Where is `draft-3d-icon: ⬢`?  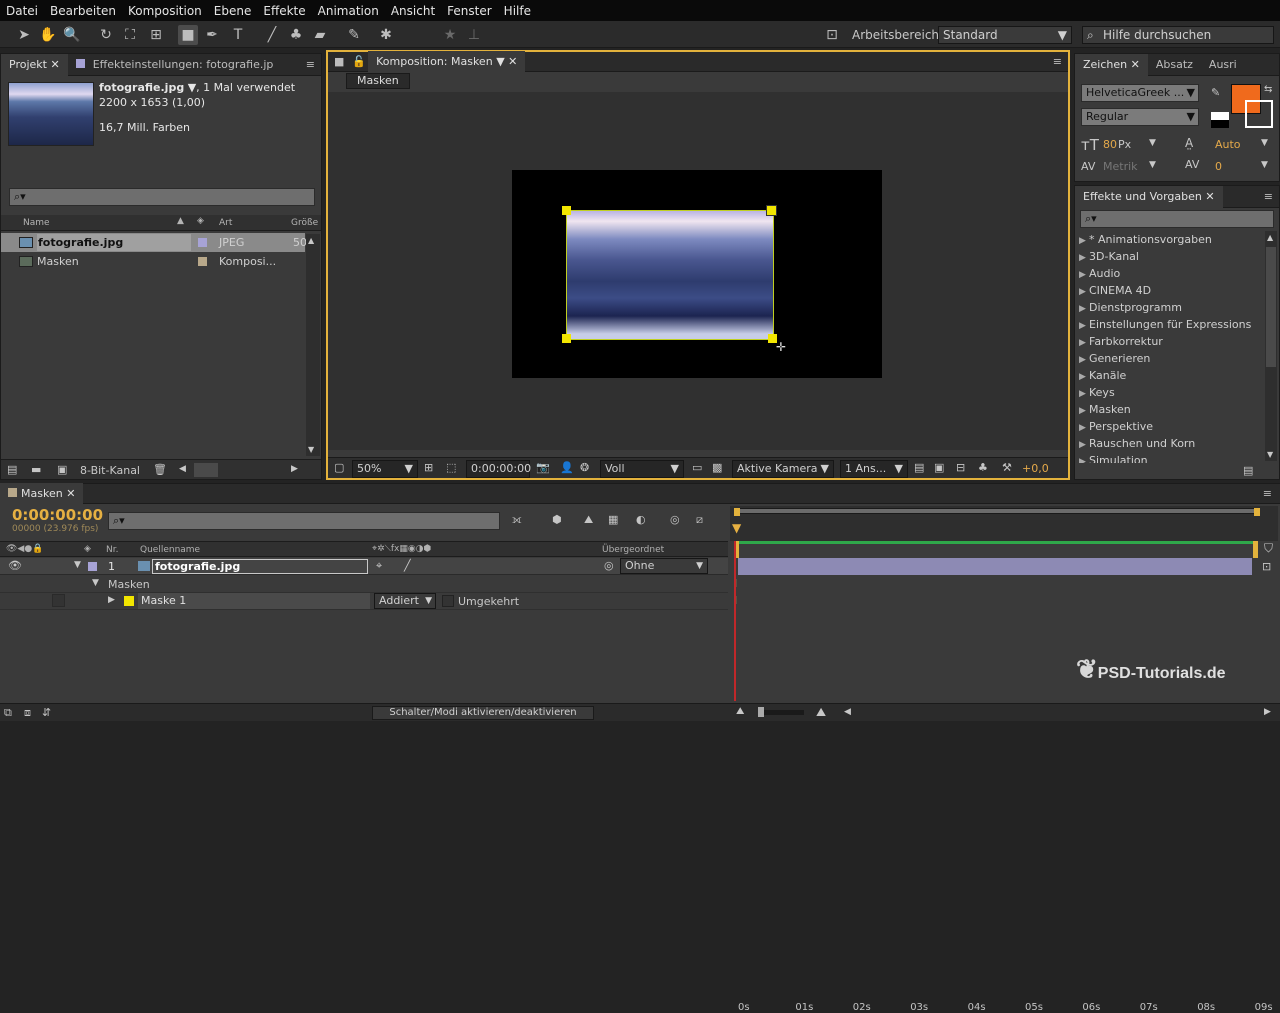 draft-3d-icon: ⬢ is located at coordinates (557, 519).